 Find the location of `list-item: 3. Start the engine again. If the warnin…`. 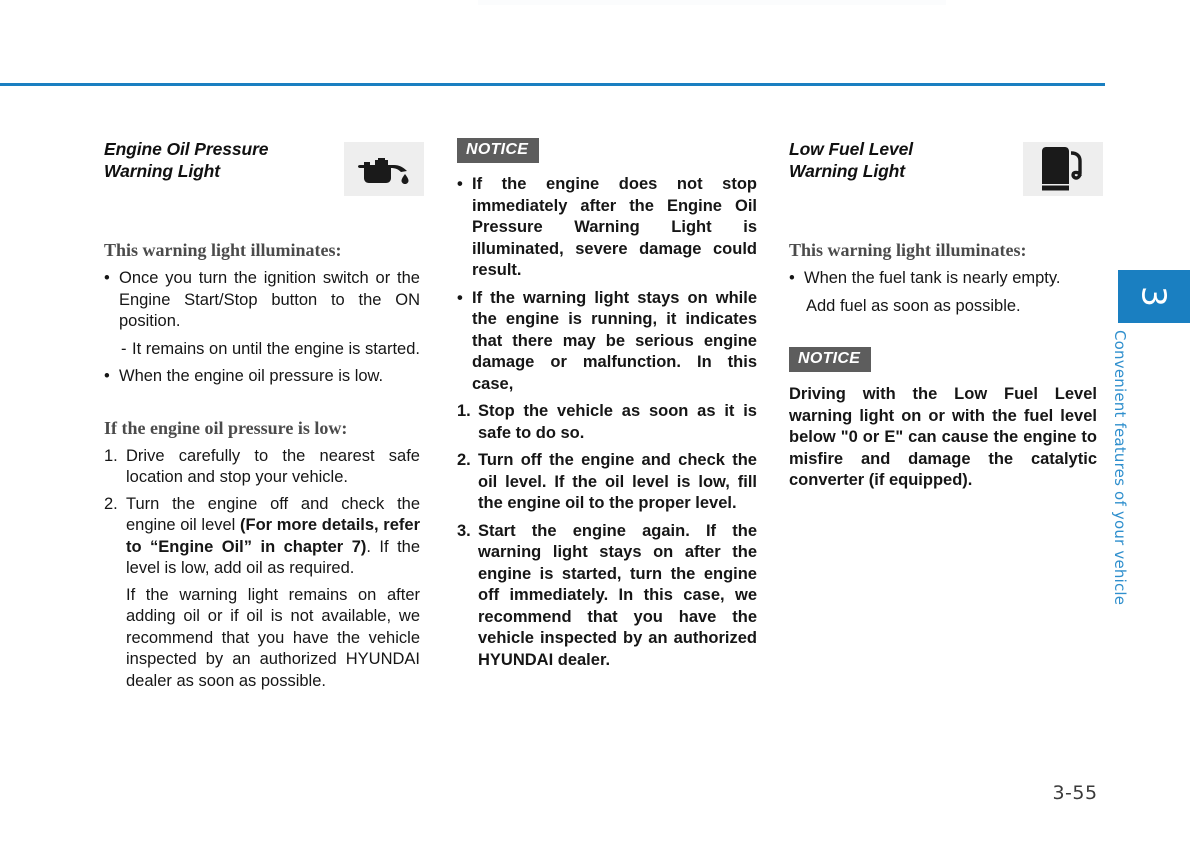

list-item: 3. Start the engine again. If the warnin… is located at coordinates (607, 596).